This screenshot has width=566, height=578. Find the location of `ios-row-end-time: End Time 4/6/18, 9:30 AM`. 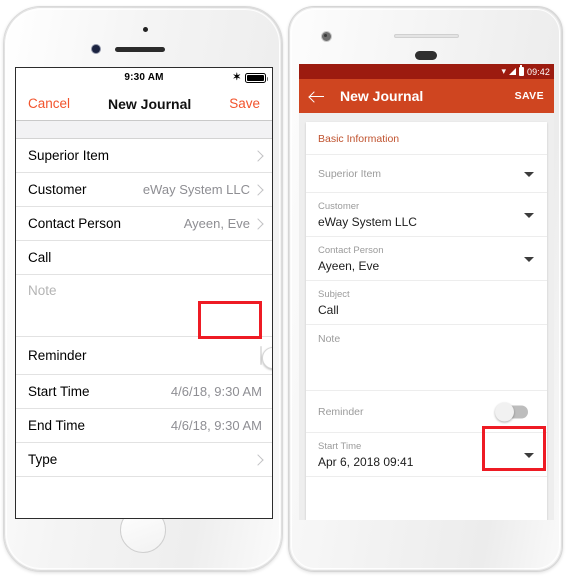

ios-row-end-time: End Time 4/6/18, 9:30 AM is located at coordinates (144, 426).